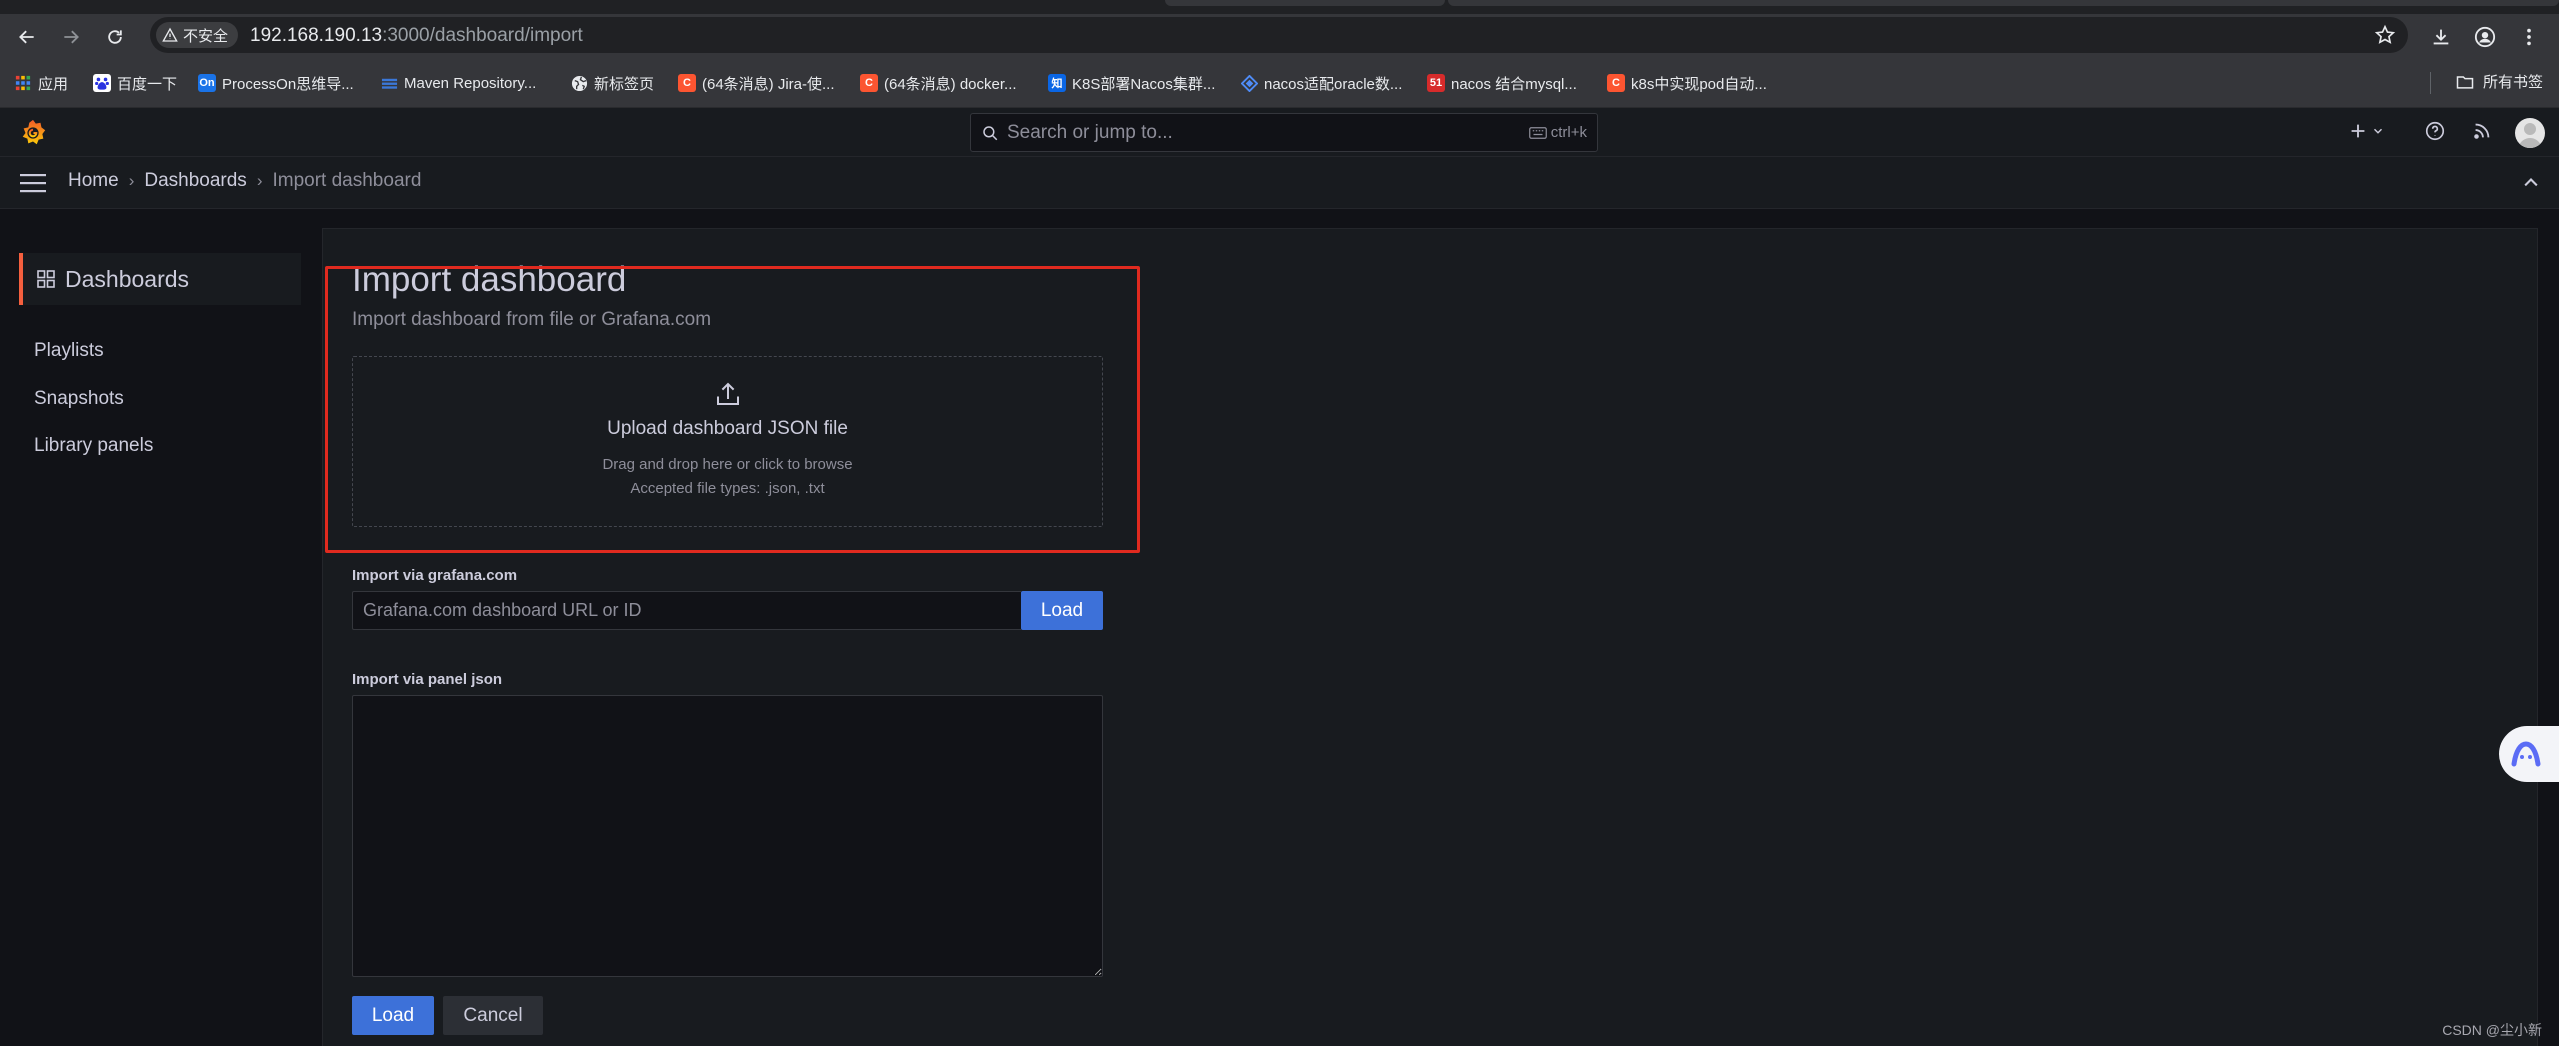  Describe the element at coordinates (2529, 37) in the screenshot. I see `chrome-menu-icon` at that location.